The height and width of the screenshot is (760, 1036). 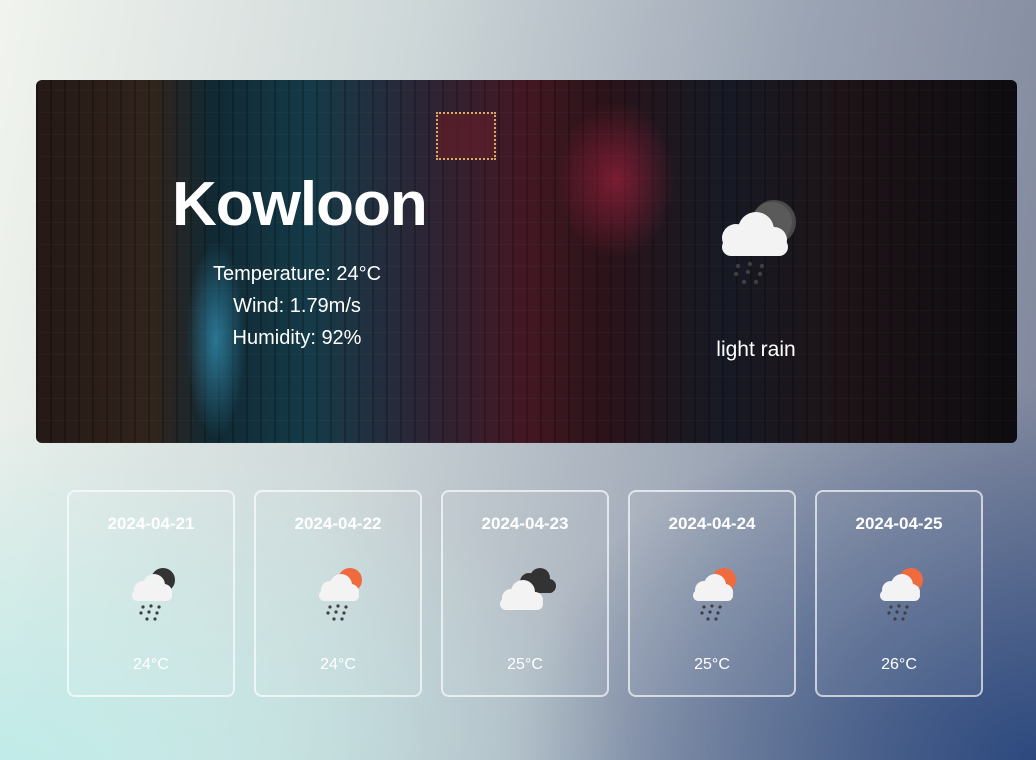 What do you see at coordinates (616, 180) in the screenshot?
I see `background-glow` at bounding box center [616, 180].